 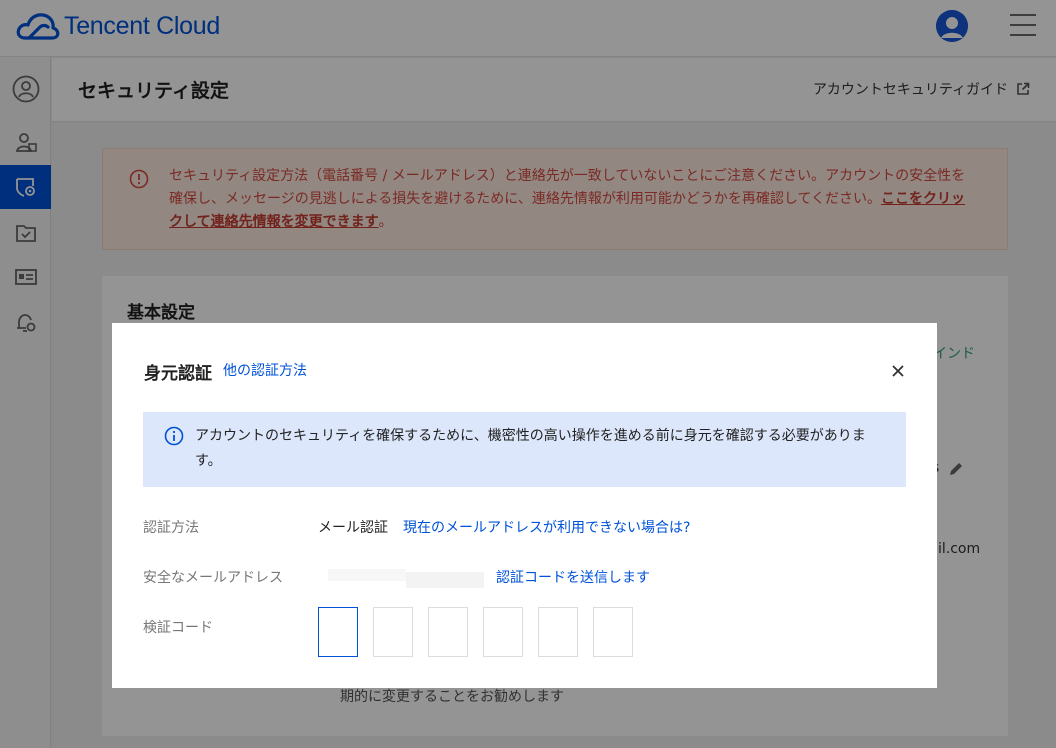 What do you see at coordinates (445, 580) in the screenshot?
I see `masked-email-domain` at bounding box center [445, 580].